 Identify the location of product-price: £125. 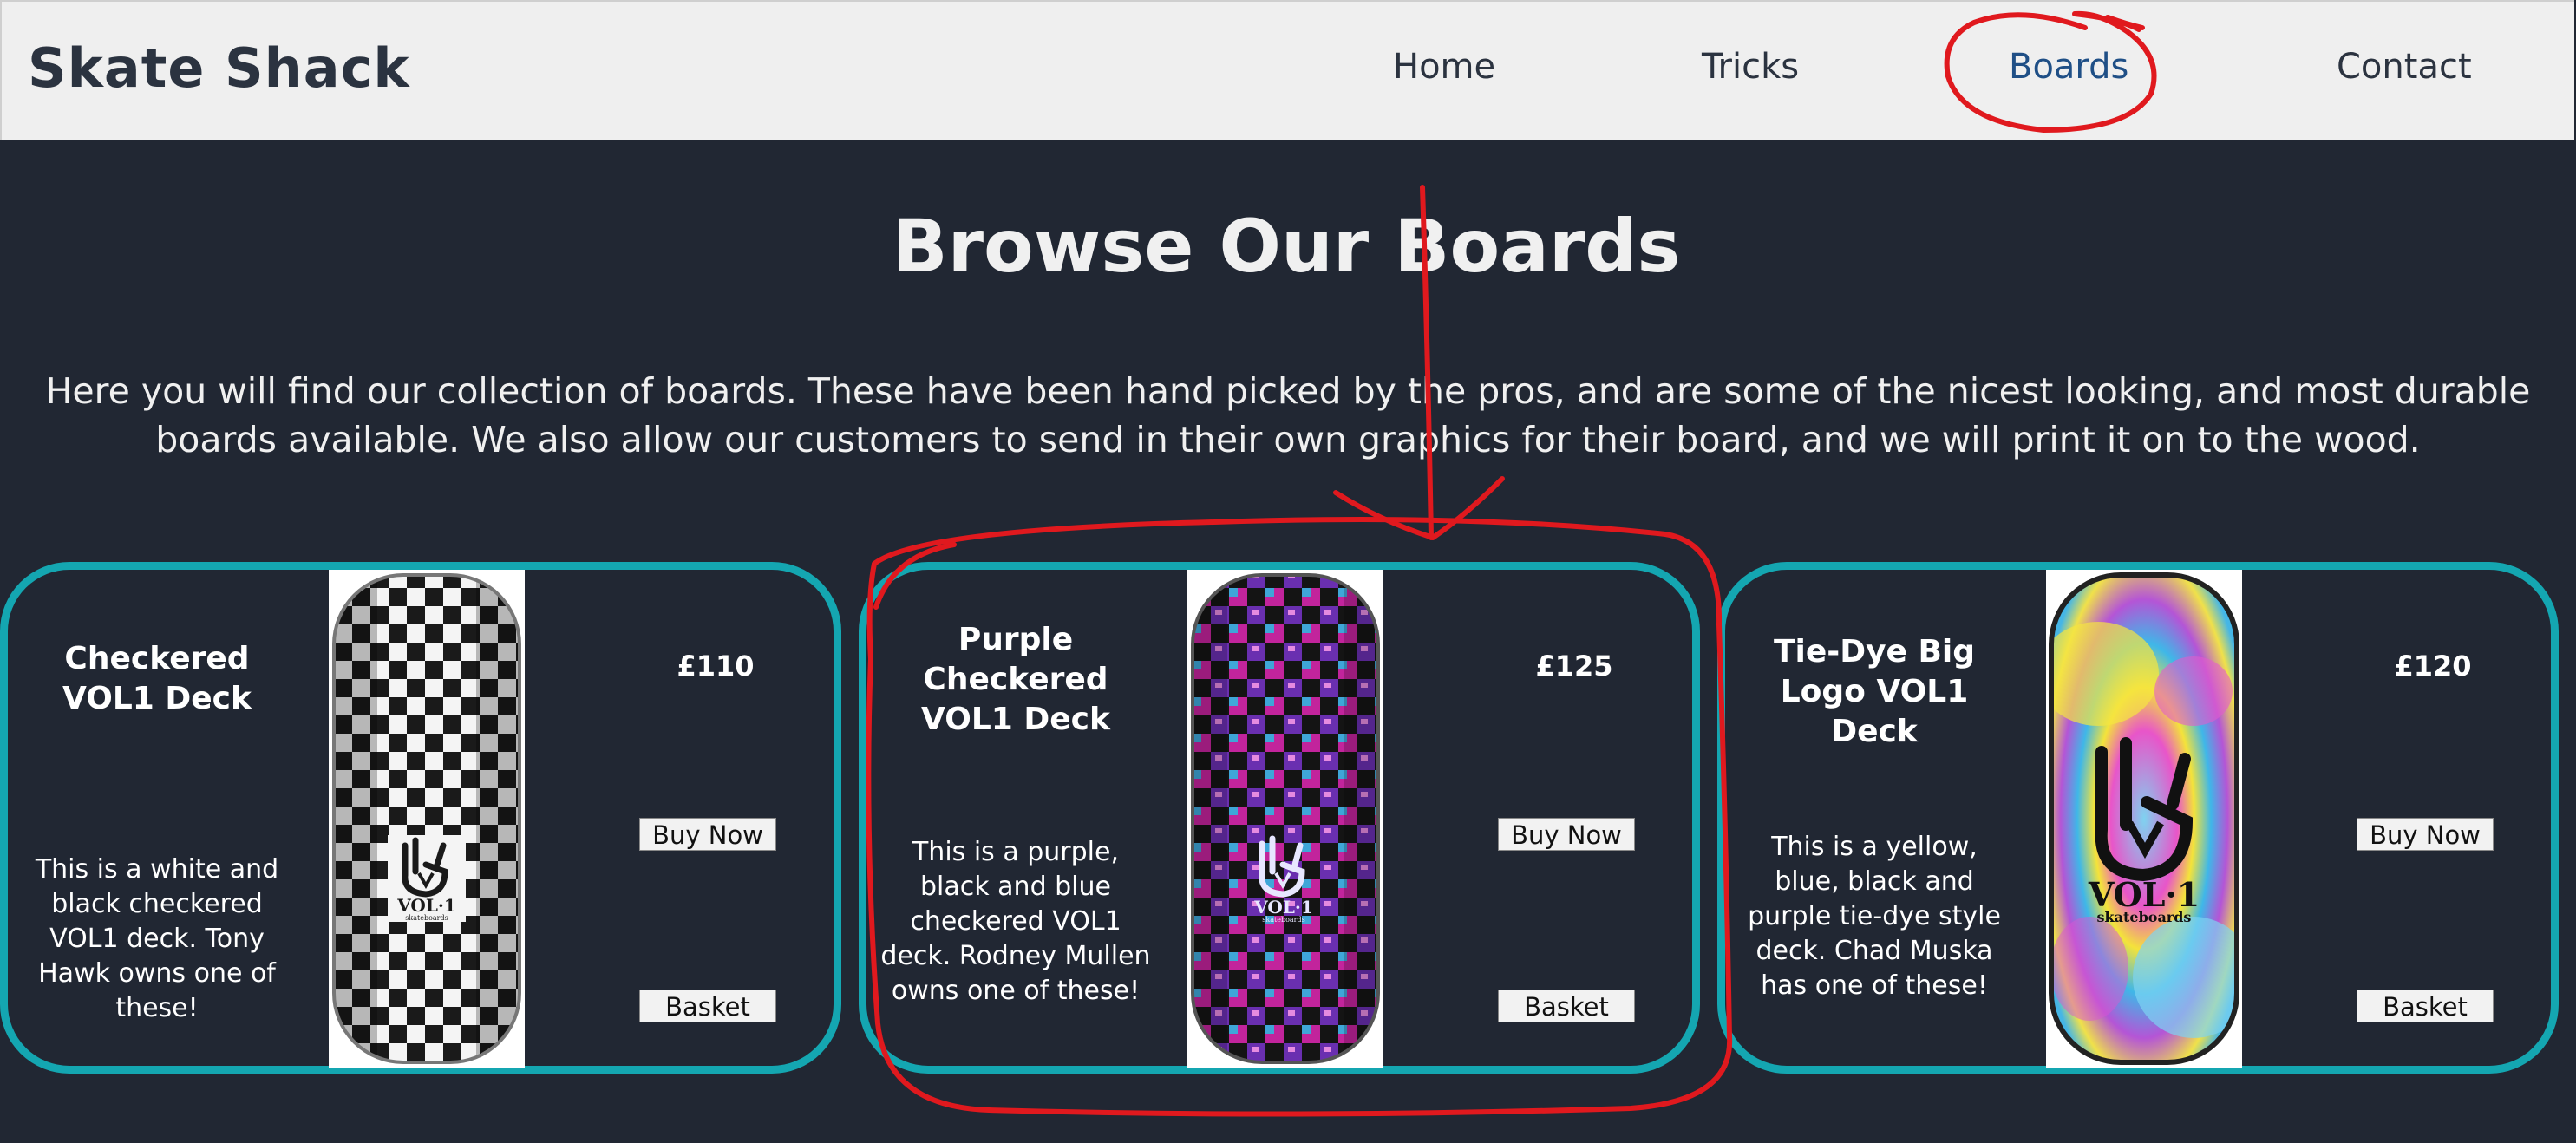
(1574, 666).